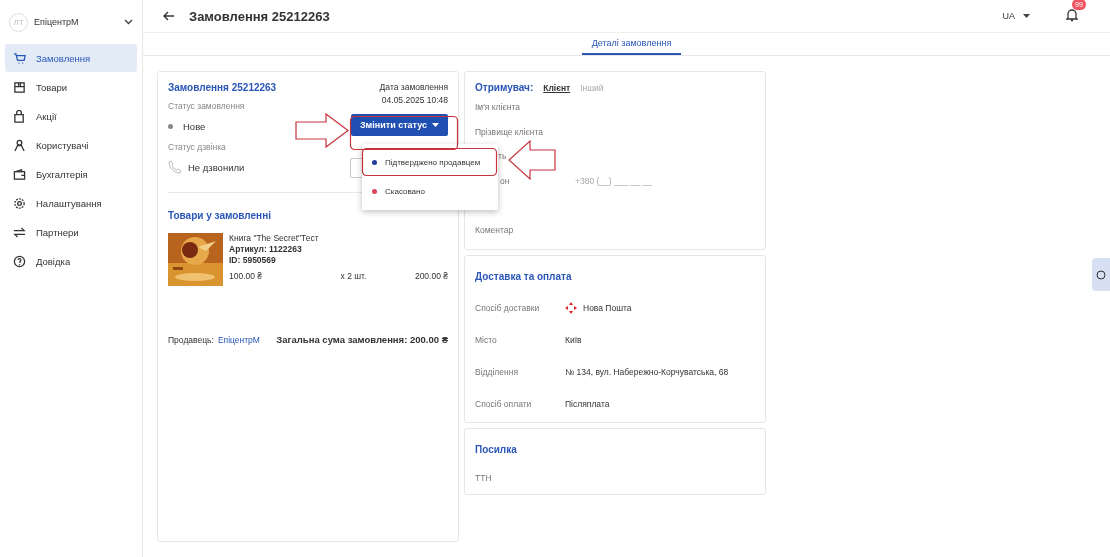 The image size is (1110, 557). What do you see at coordinates (414, 100) in the screenshot?
I see `order-date: 04.05.2025 10:48` at bounding box center [414, 100].